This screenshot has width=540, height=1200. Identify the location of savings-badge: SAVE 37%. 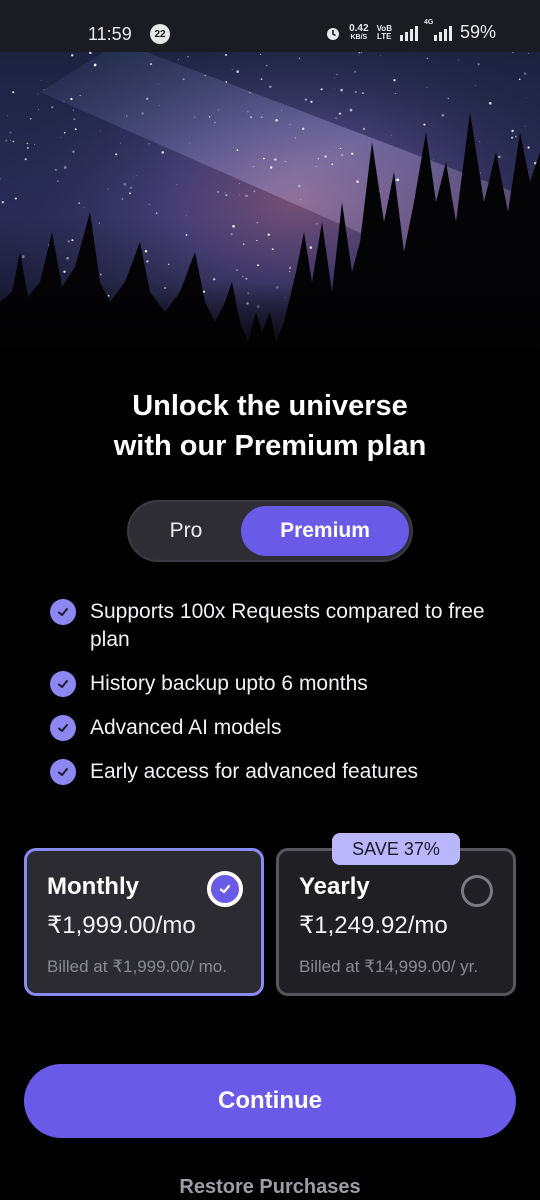
(396, 849).